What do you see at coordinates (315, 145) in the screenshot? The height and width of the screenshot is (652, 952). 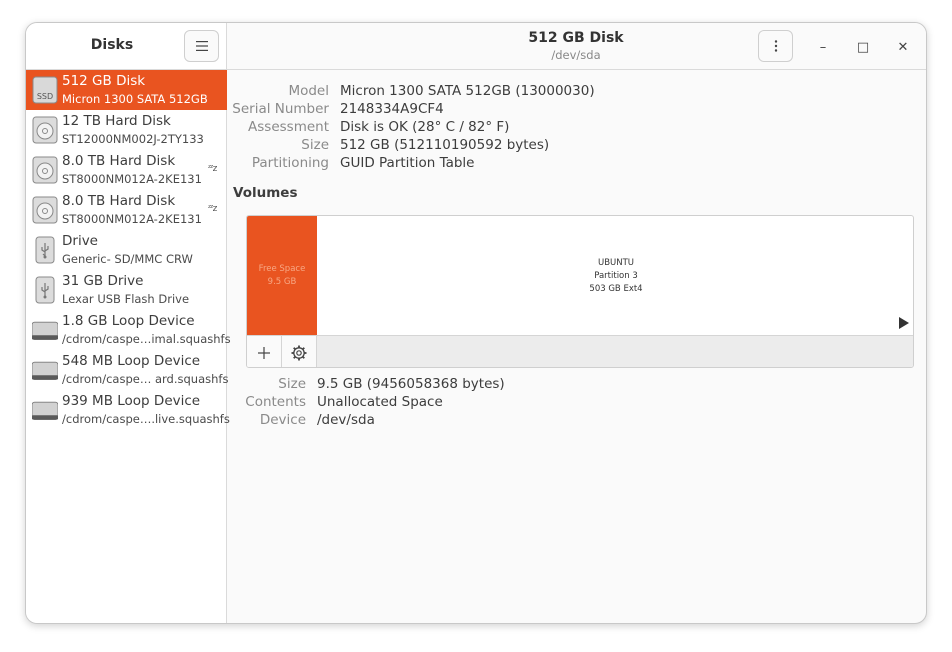 I see `size-label: Size` at bounding box center [315, 145].